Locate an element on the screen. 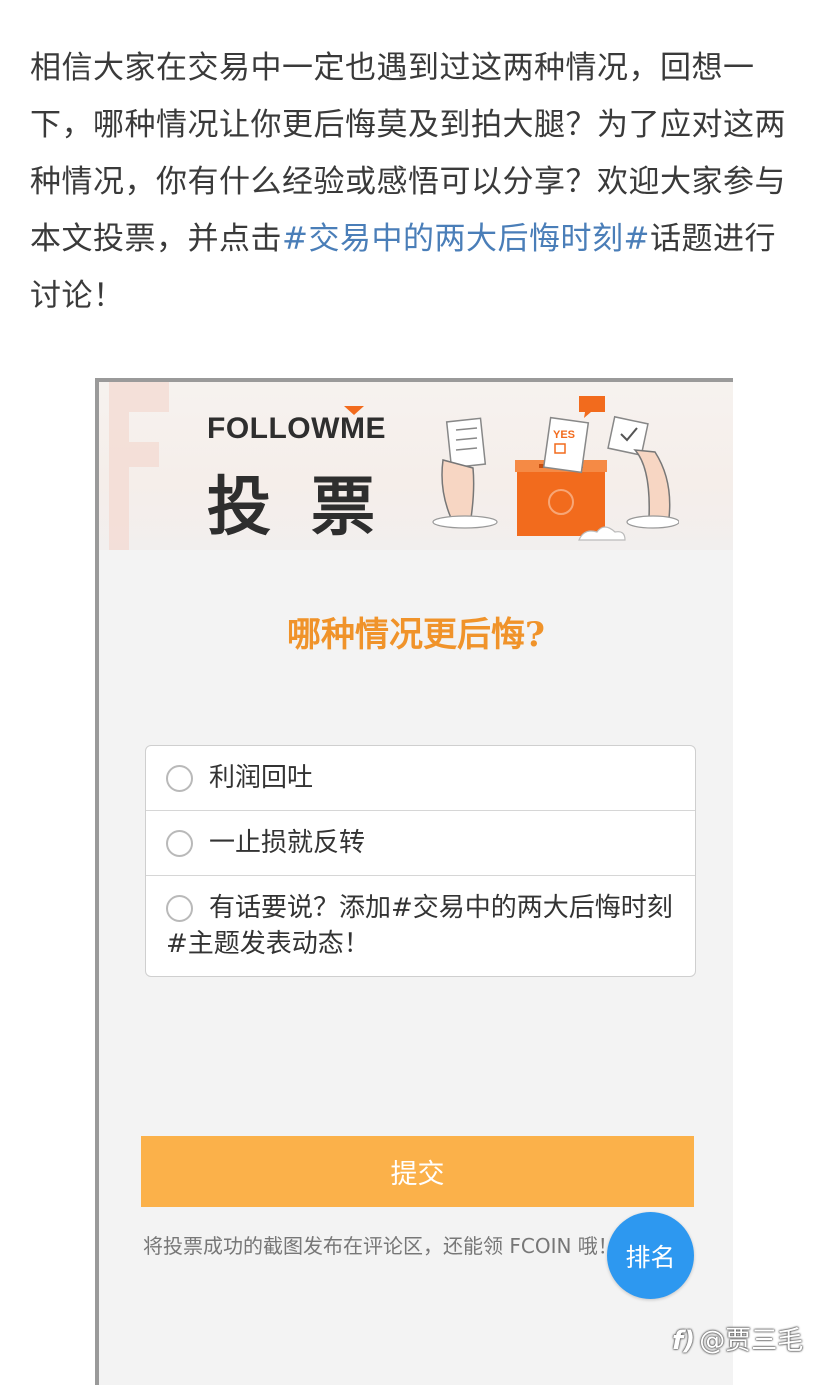 This screenshot has height=1385, width=828. watermark-text: @贾三毛 is located at coordinates (751, 1341).